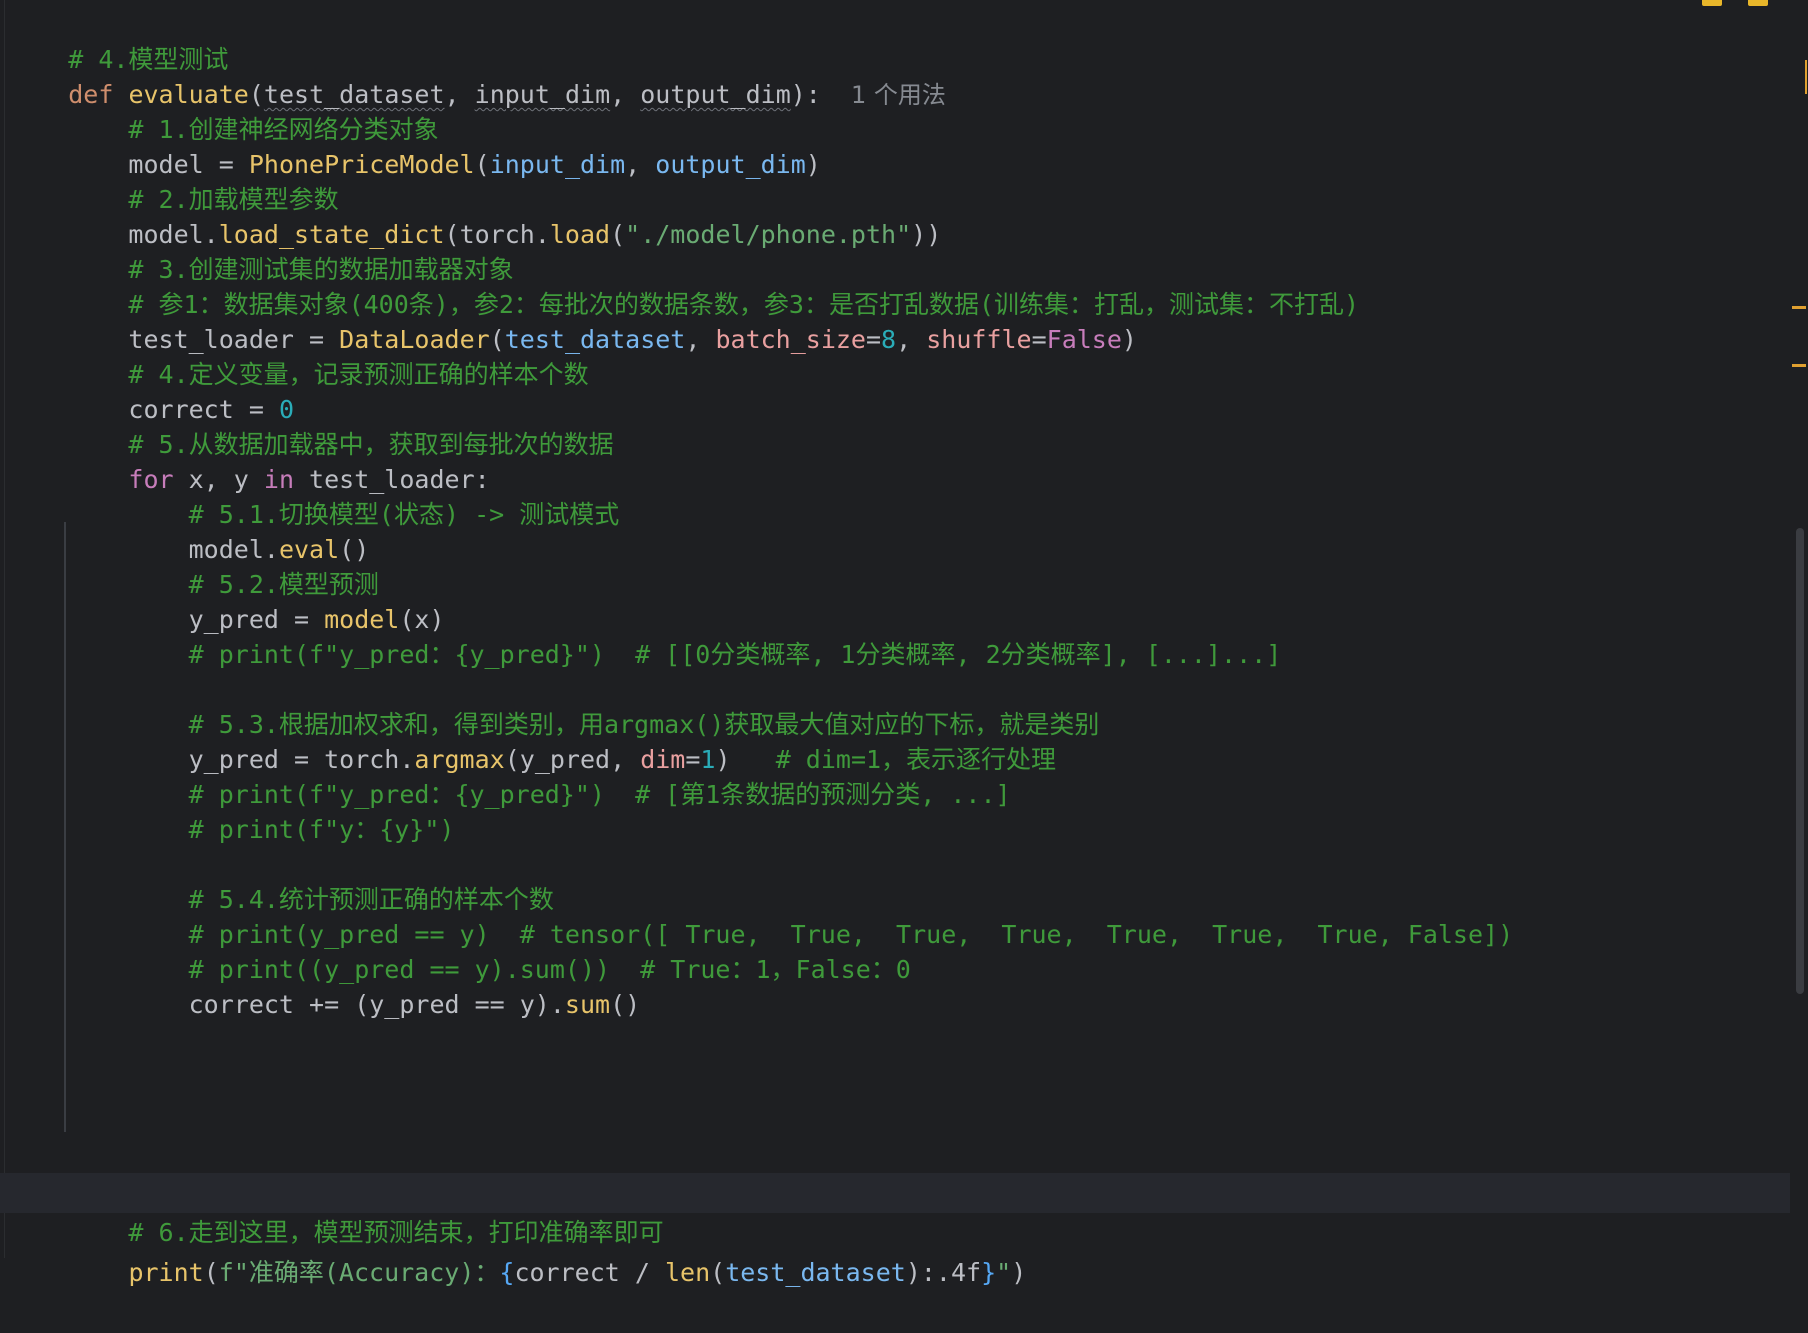 Image resolution: width=1808 pixels, height=1333 pixels. I want to click on brace: }, so click(989, 1272).